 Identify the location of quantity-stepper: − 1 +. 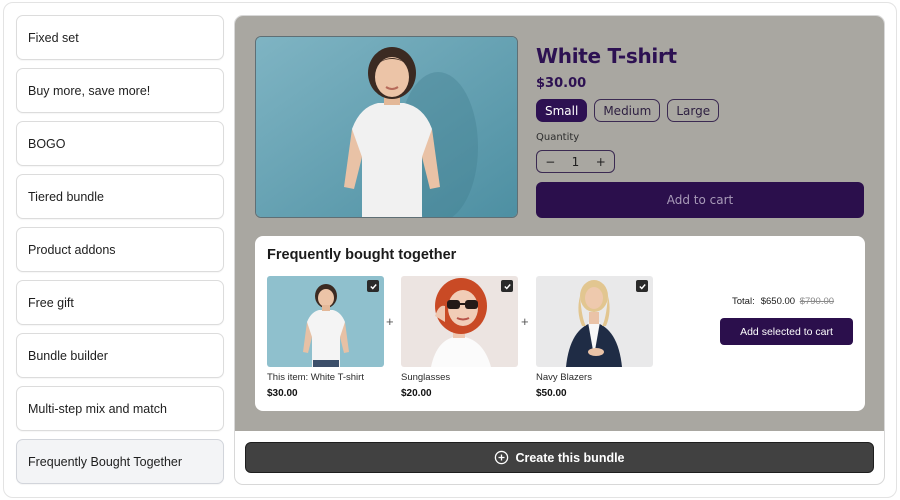
(575, 161).